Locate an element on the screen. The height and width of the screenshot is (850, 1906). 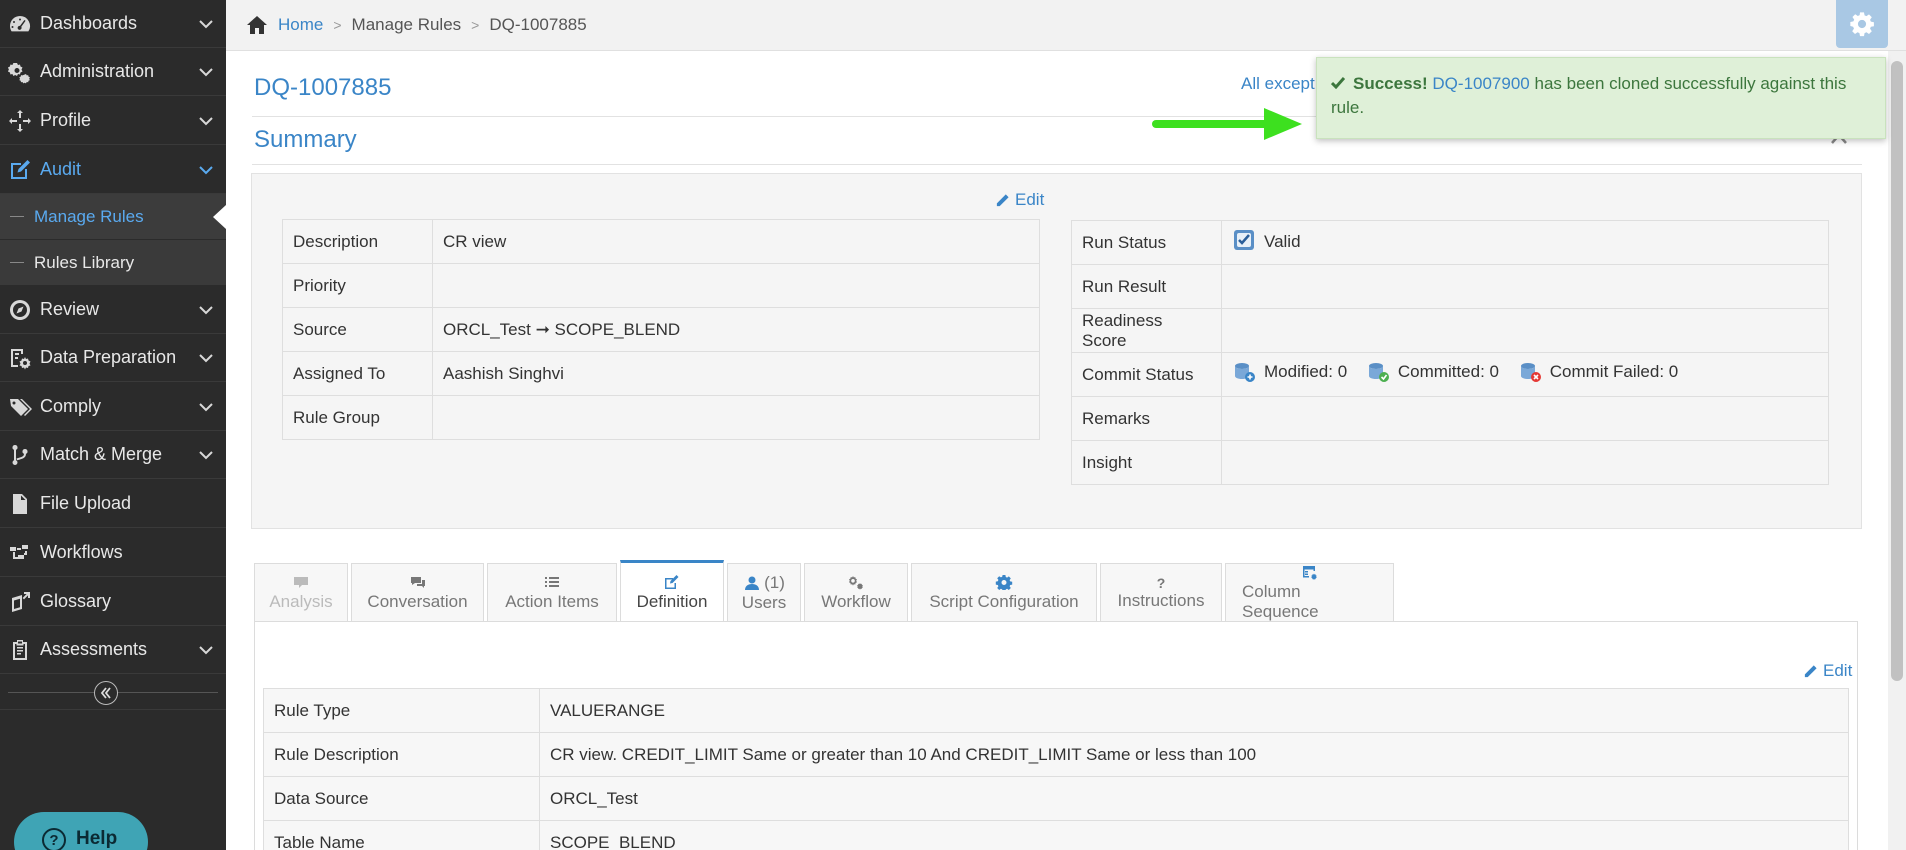
settings-button is located at coordinates (1862, 24).